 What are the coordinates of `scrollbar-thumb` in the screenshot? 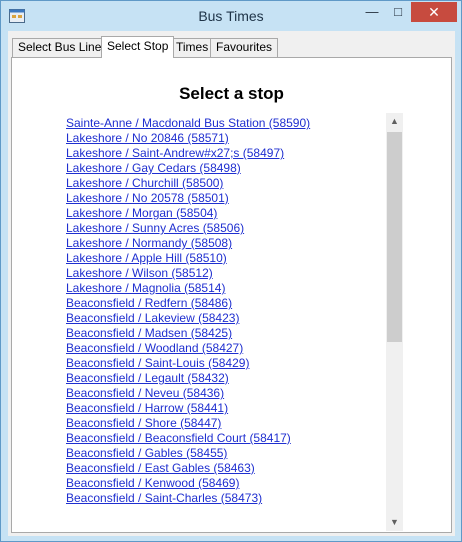 It's located at (394, 237).